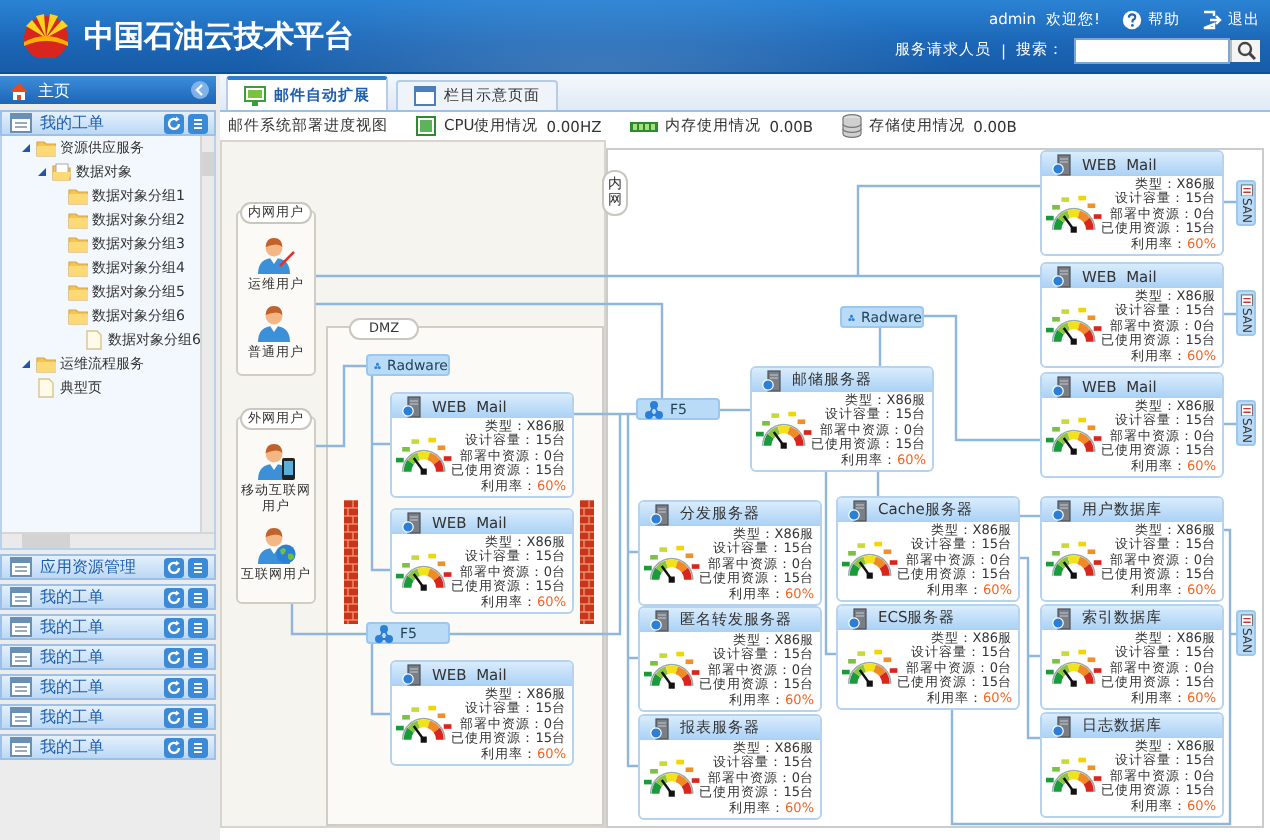 This screenshot has height=840, width=1270. I want to click on memory-icon, so click(643, 126).